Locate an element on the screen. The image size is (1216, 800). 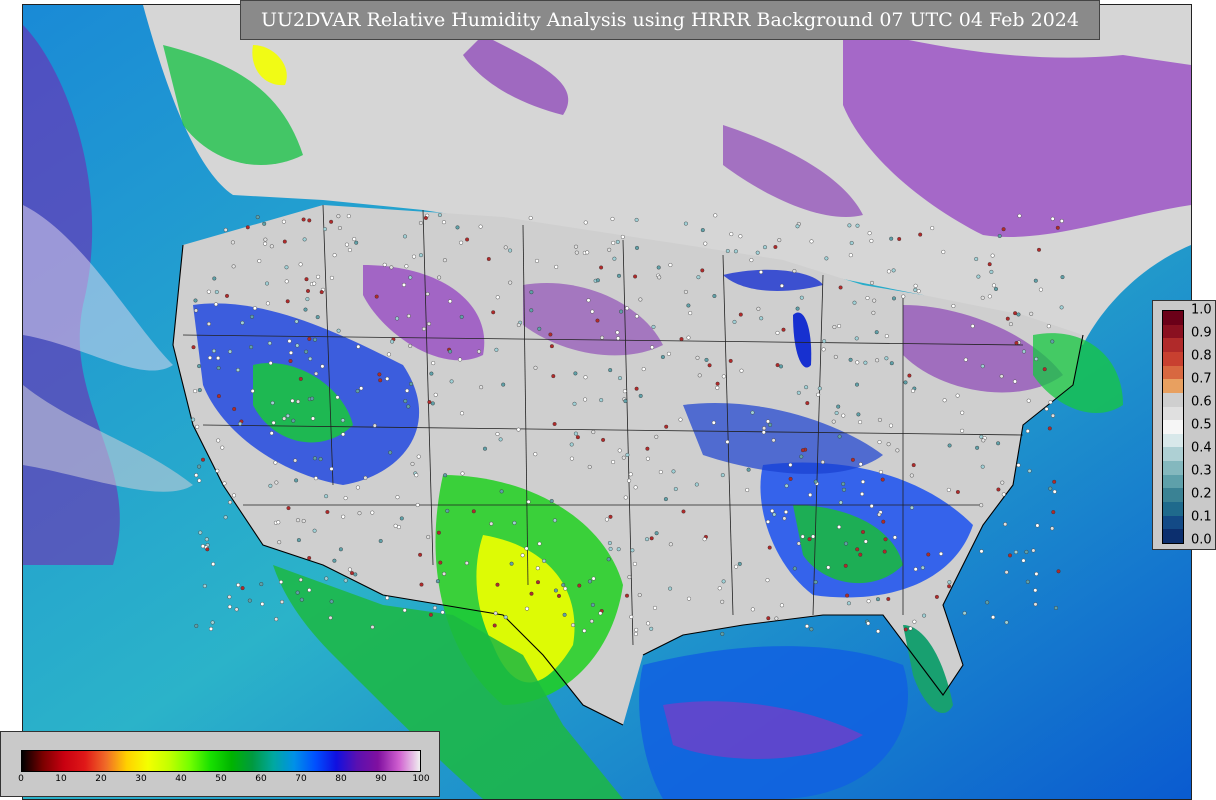
humidity-tick-label: 50 is located at coordinates (221, 779).